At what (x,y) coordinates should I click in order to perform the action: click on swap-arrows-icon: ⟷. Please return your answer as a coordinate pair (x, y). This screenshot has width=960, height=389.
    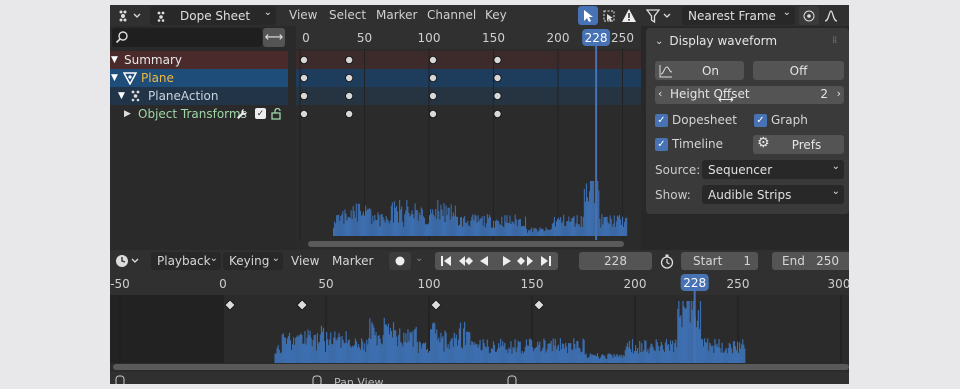
    Looking at the image, I should click on (274, 37).